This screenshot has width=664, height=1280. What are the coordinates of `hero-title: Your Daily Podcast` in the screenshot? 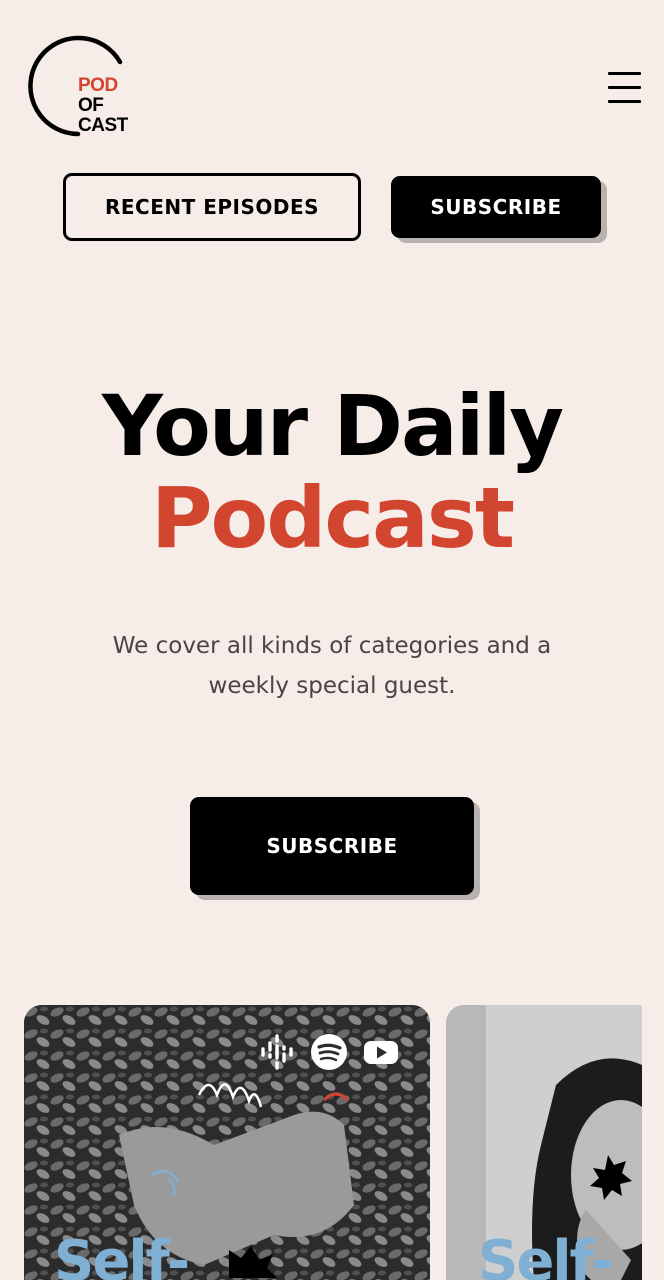 It's located at (332, 472).